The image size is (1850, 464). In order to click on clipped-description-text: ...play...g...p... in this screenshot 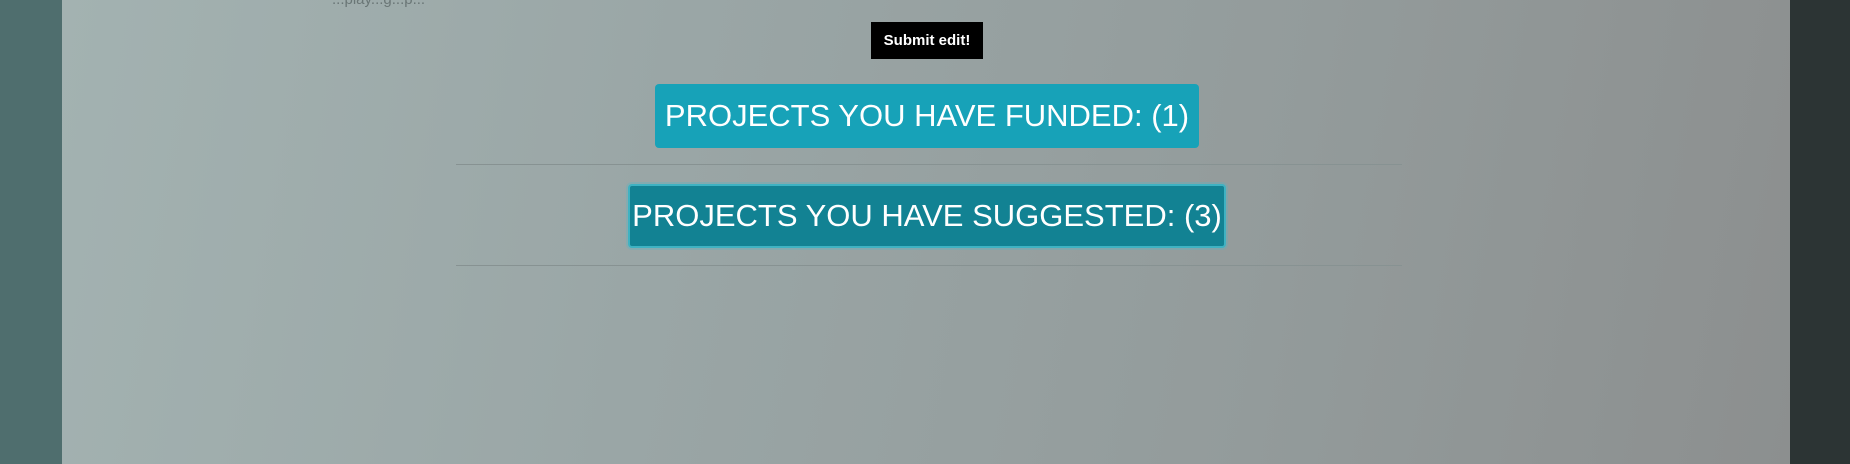, I will do `click(378, 4)`.